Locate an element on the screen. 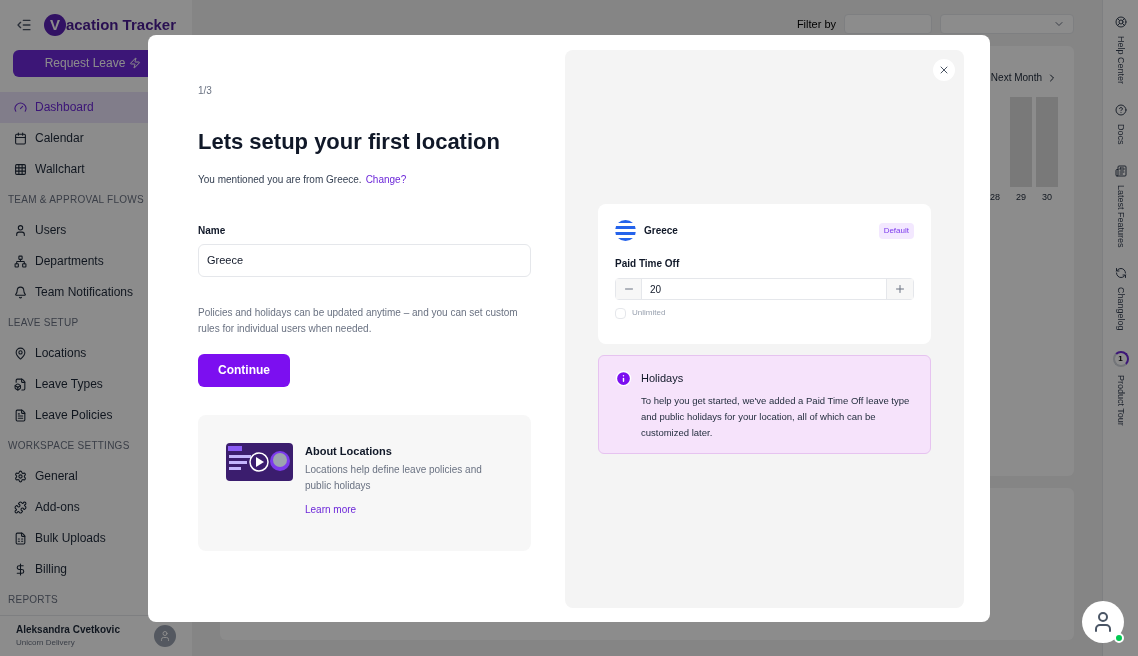 This screenshot has width=1138, height=656. leave-type-label: Paid Time Off is located at coordinates (648, 264).